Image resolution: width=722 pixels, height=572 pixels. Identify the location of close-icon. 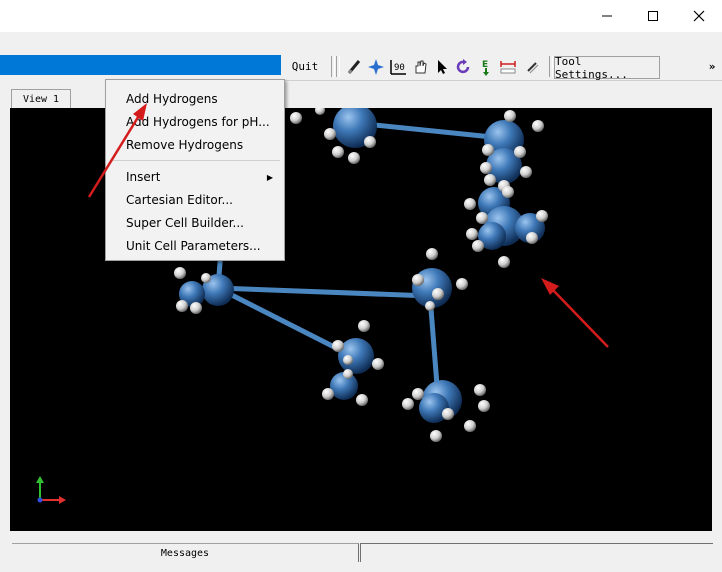
(699, 16).